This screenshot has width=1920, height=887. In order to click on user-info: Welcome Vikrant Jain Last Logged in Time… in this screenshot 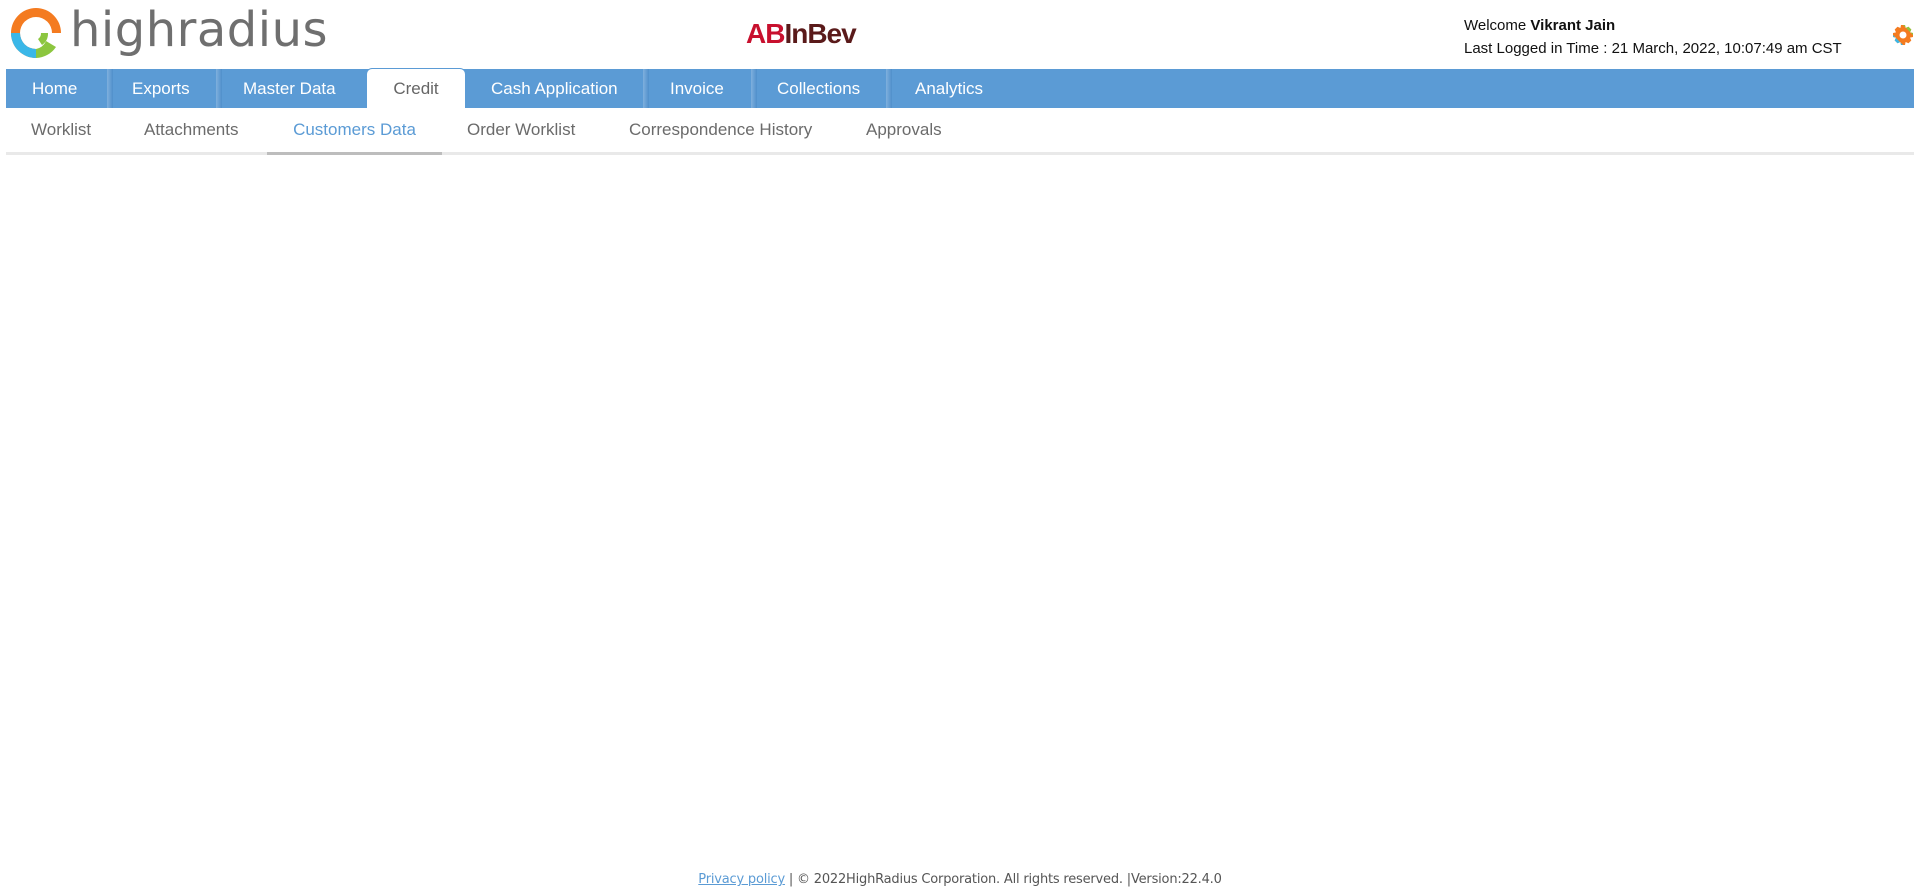, I will do `click(1653, 37)`.